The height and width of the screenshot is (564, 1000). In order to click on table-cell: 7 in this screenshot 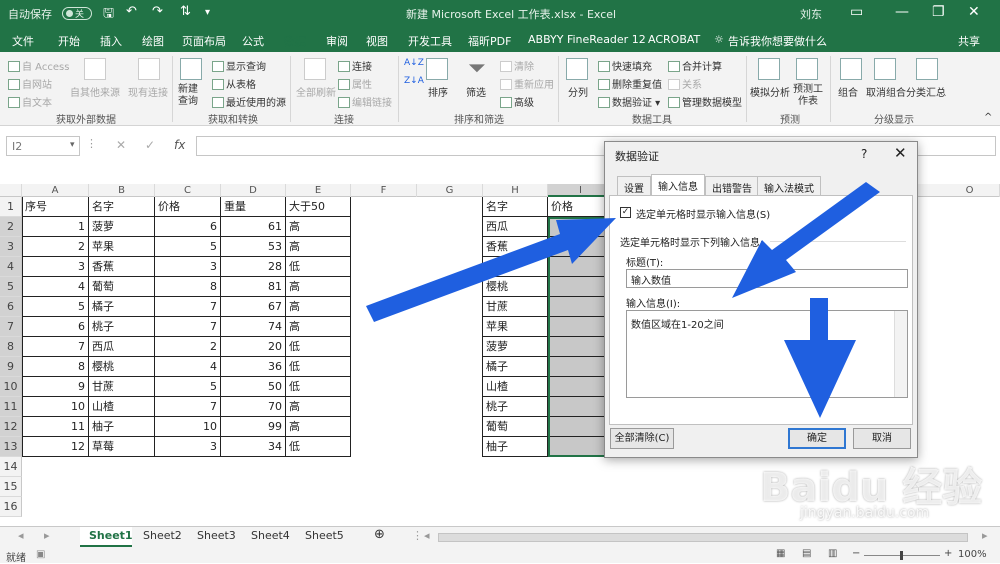, I will do `click(188, 307)`.